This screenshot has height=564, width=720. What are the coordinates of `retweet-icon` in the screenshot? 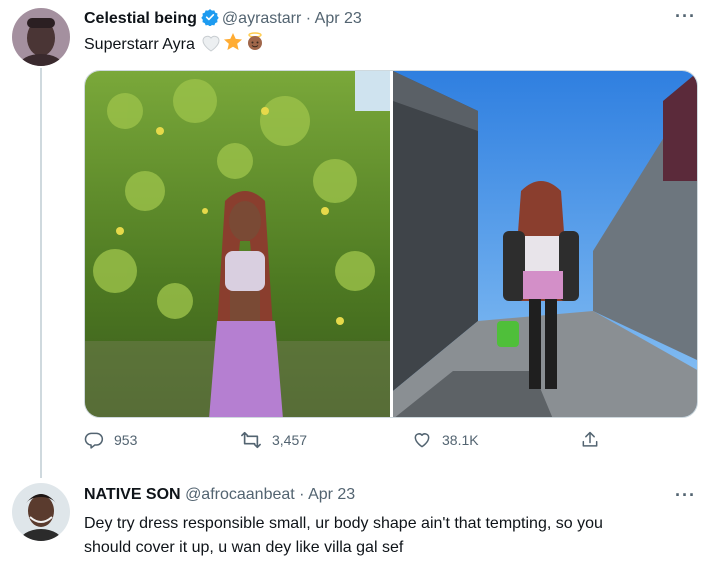 It's located at (251, 440).